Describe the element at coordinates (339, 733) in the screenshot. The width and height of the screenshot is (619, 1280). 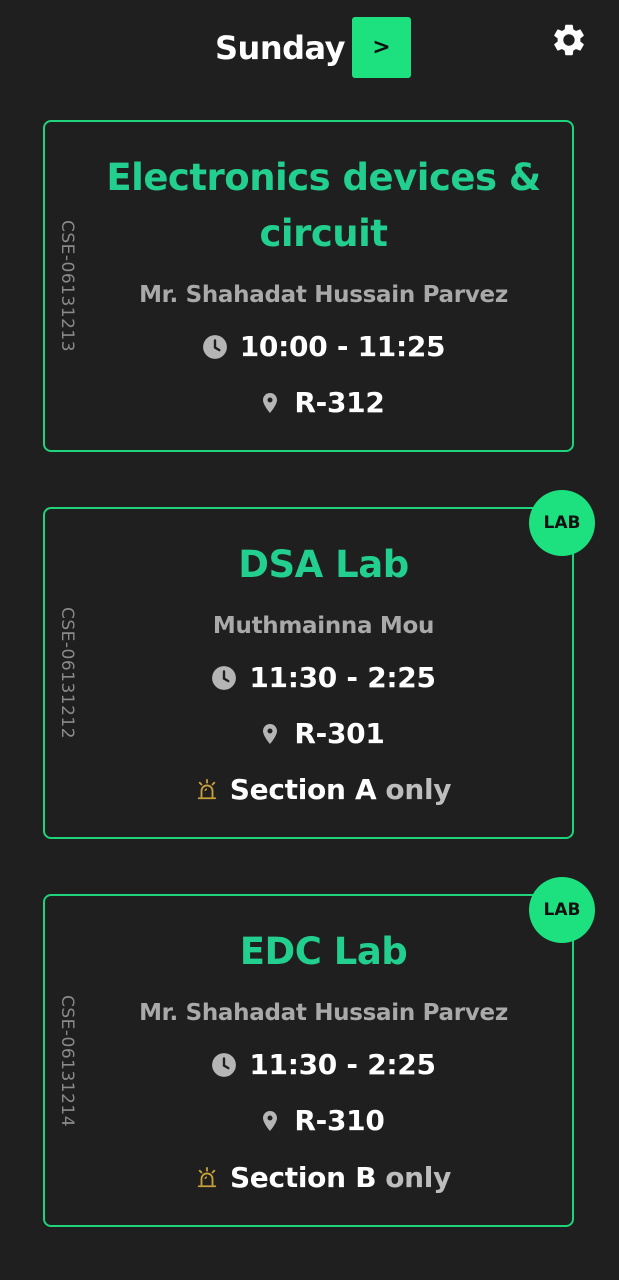
I see `room-number: R-301` at that location.